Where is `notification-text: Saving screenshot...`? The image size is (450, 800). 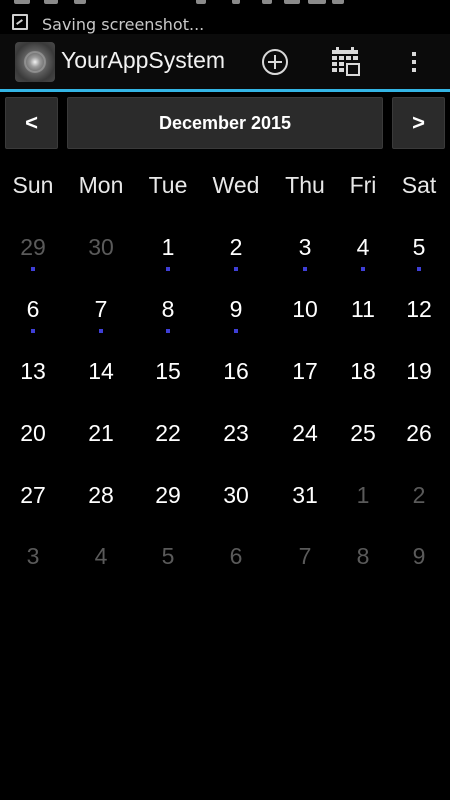 notification-text: Saving screenshot... is located at coordinates (123, 24).